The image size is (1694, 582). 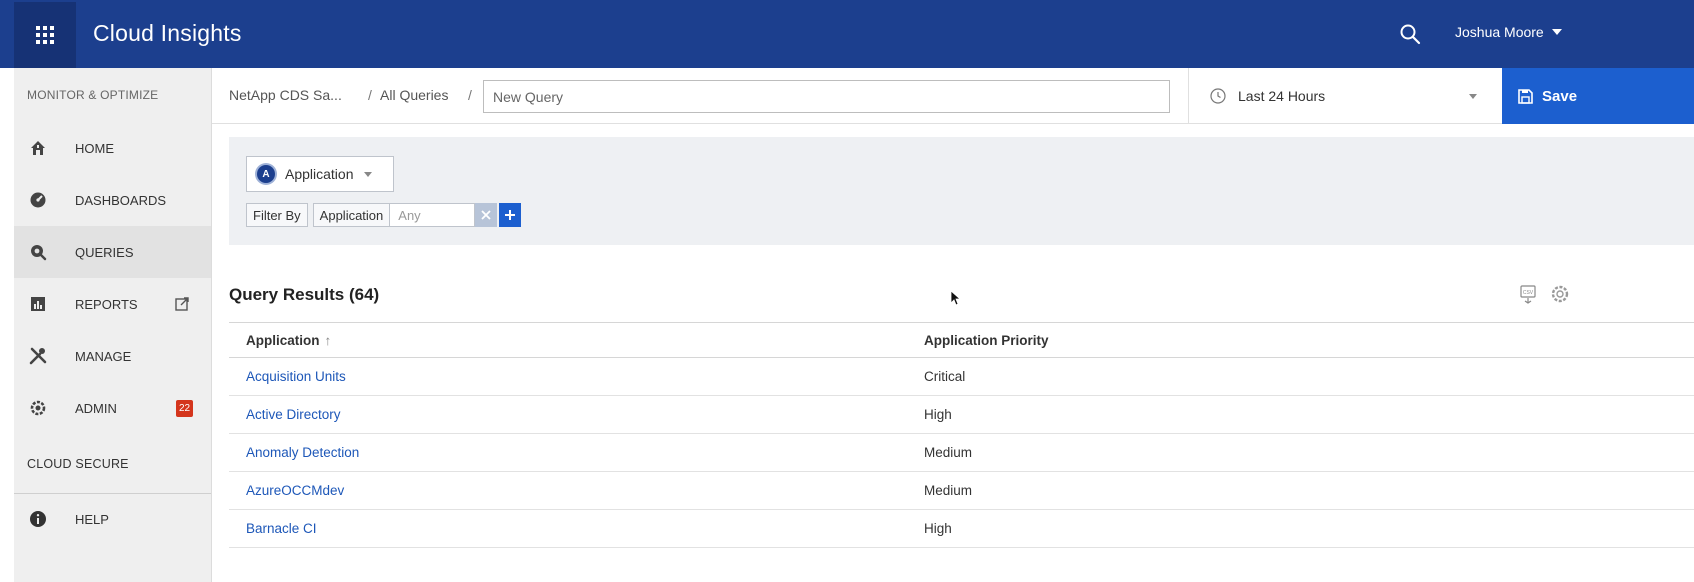 I want to click on sidebar-item-reports: REPORTS, so click(x=112, y=304).